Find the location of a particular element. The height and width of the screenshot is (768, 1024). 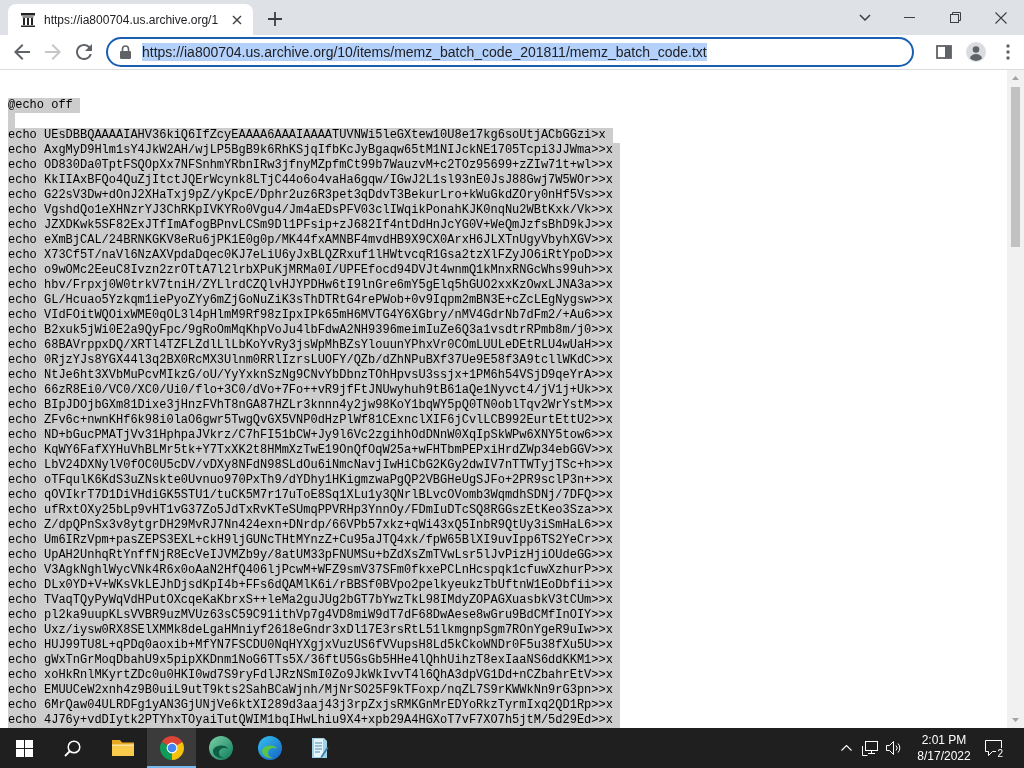

plus-icon is located at coordinates (275, 19).